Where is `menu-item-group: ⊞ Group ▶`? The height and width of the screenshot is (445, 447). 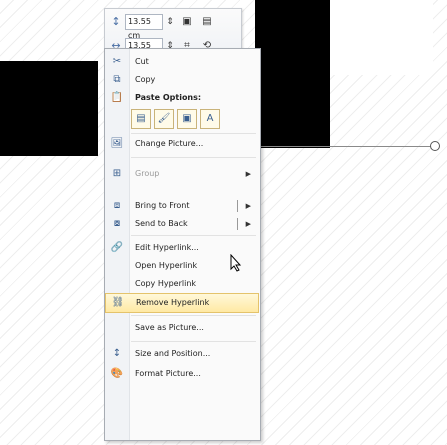 menu-item-group: ⊞ Group ▶ is located at coordinates (182, 174).